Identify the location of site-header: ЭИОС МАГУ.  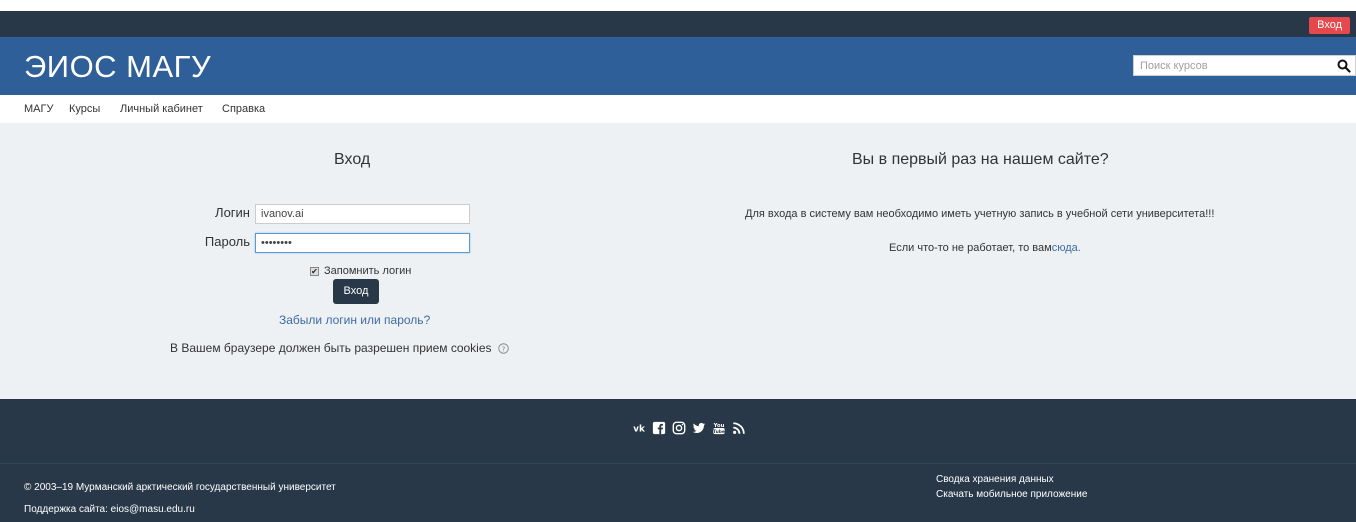
(678, 66).